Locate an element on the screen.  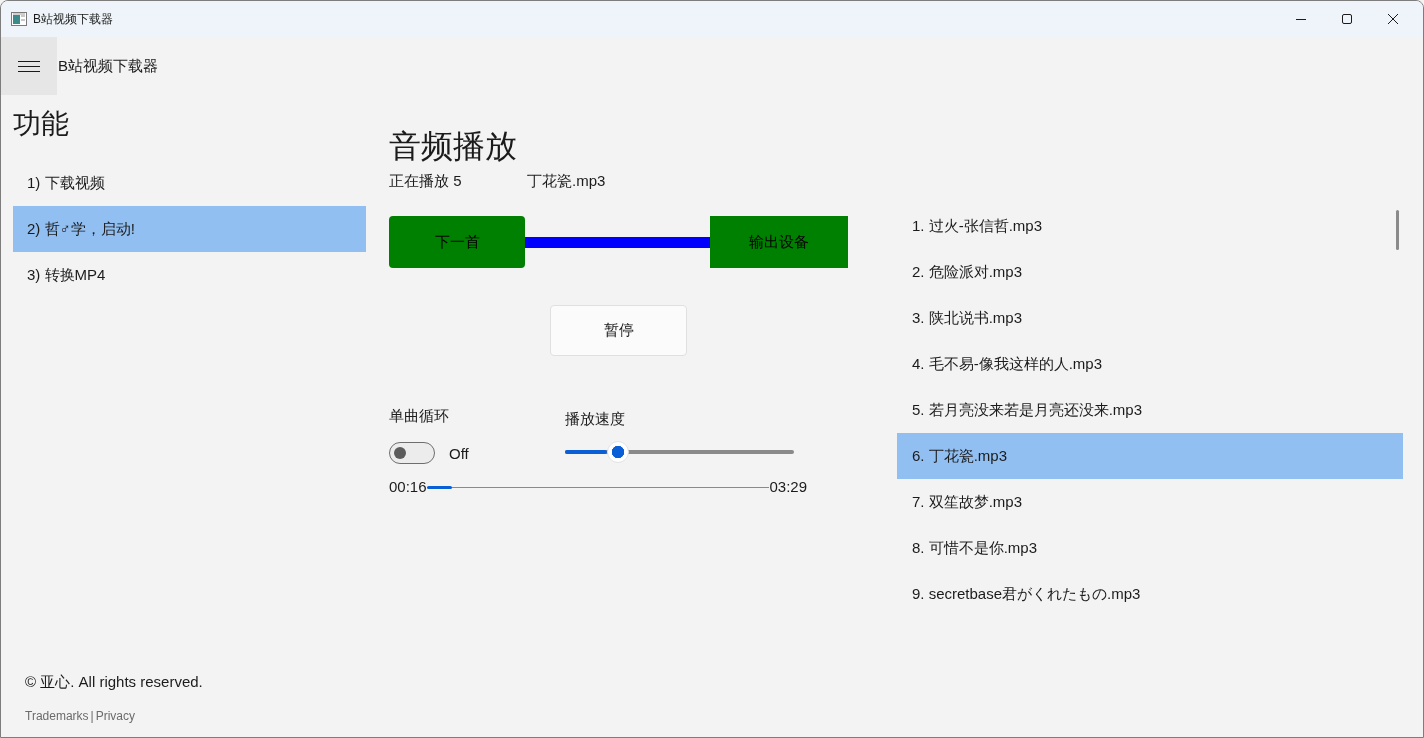
scrollbar-thumb is located at coordinates (1397, 230).